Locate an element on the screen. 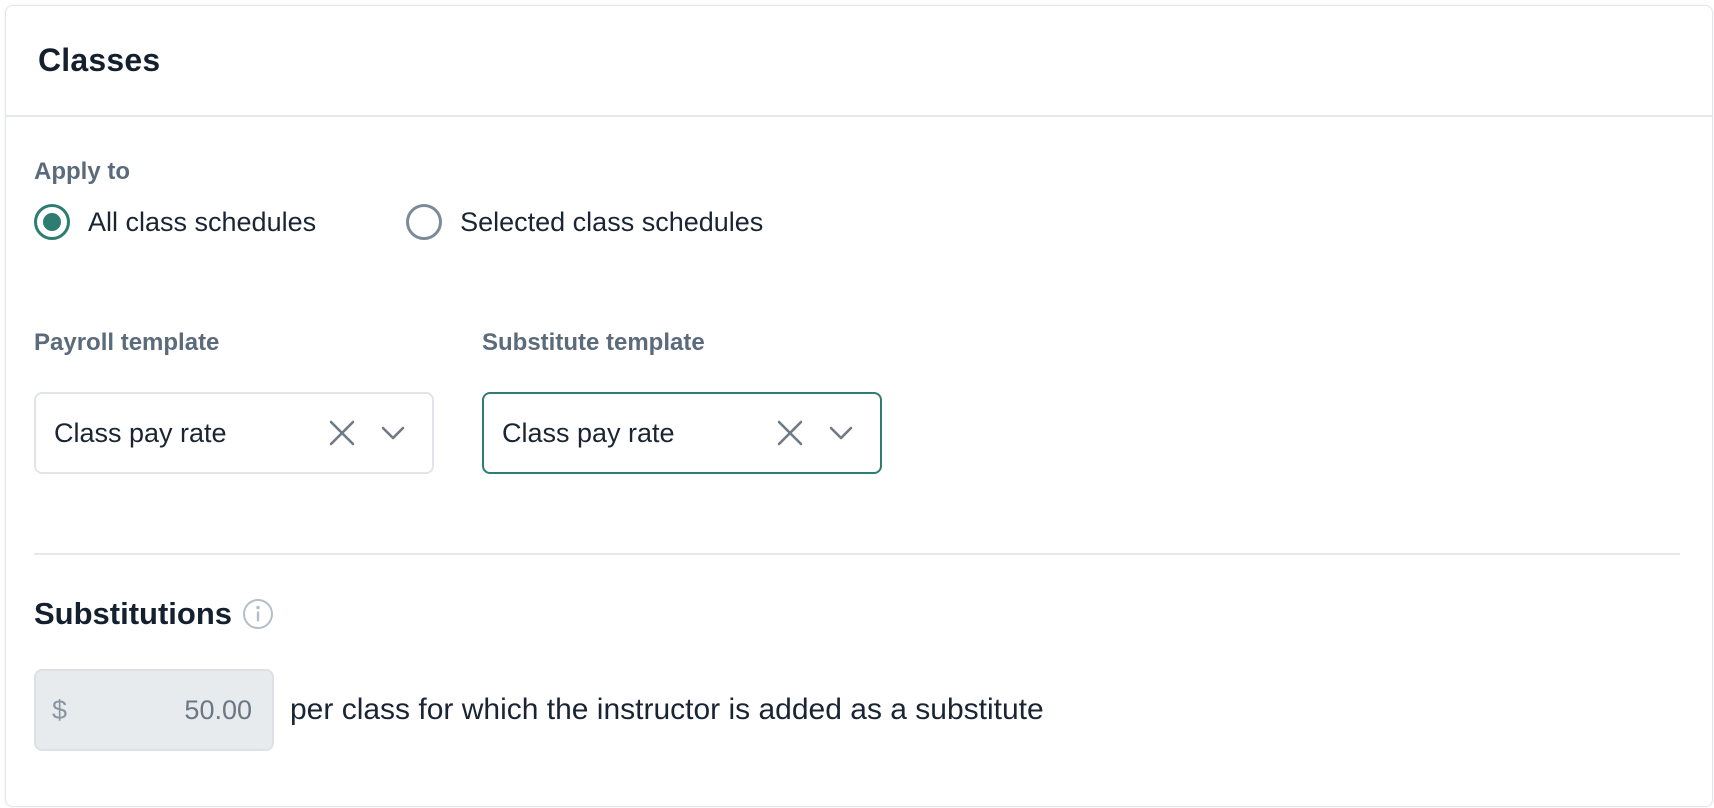 Image resolution: width=1714 pixels, height=808 pixels. radio-dot is located at coordinates (52, 222).